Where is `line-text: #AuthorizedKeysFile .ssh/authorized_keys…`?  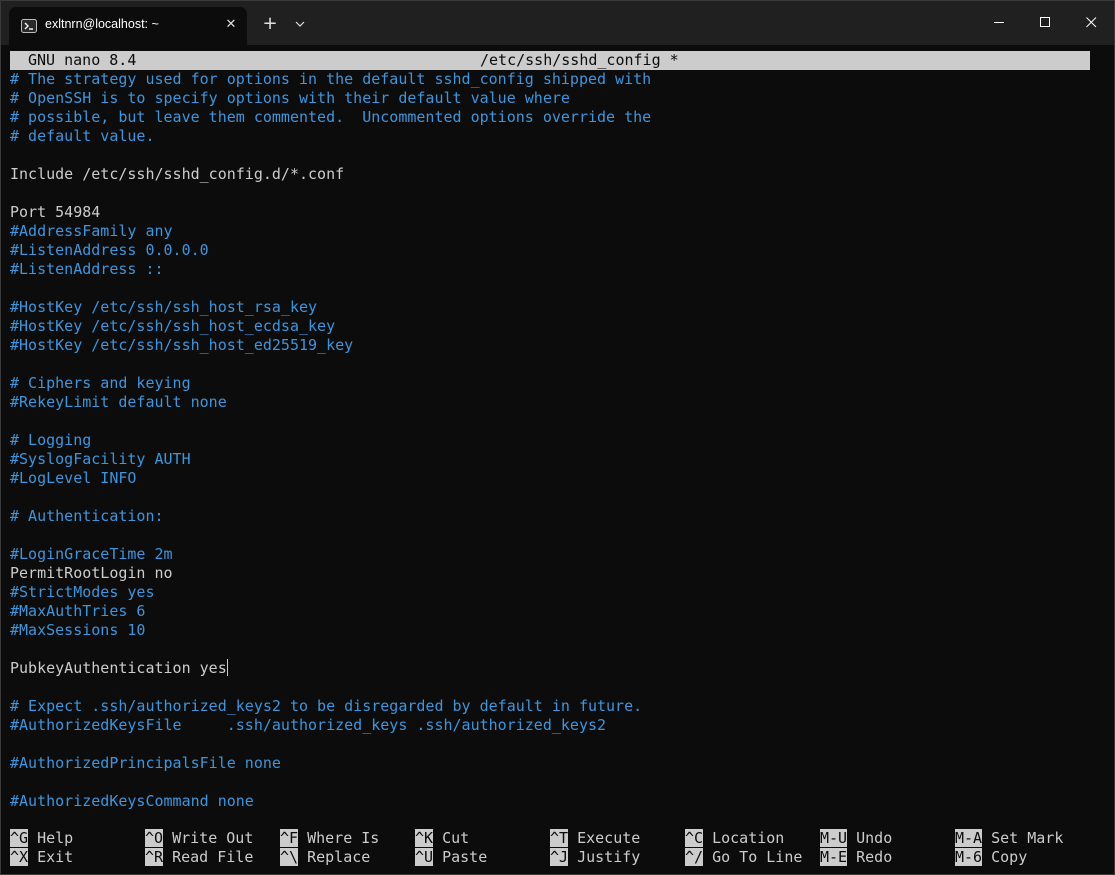
line-text: #AuthorizedKeysFile .ssh/authorized_keys… is located at coordinates (308, 725).